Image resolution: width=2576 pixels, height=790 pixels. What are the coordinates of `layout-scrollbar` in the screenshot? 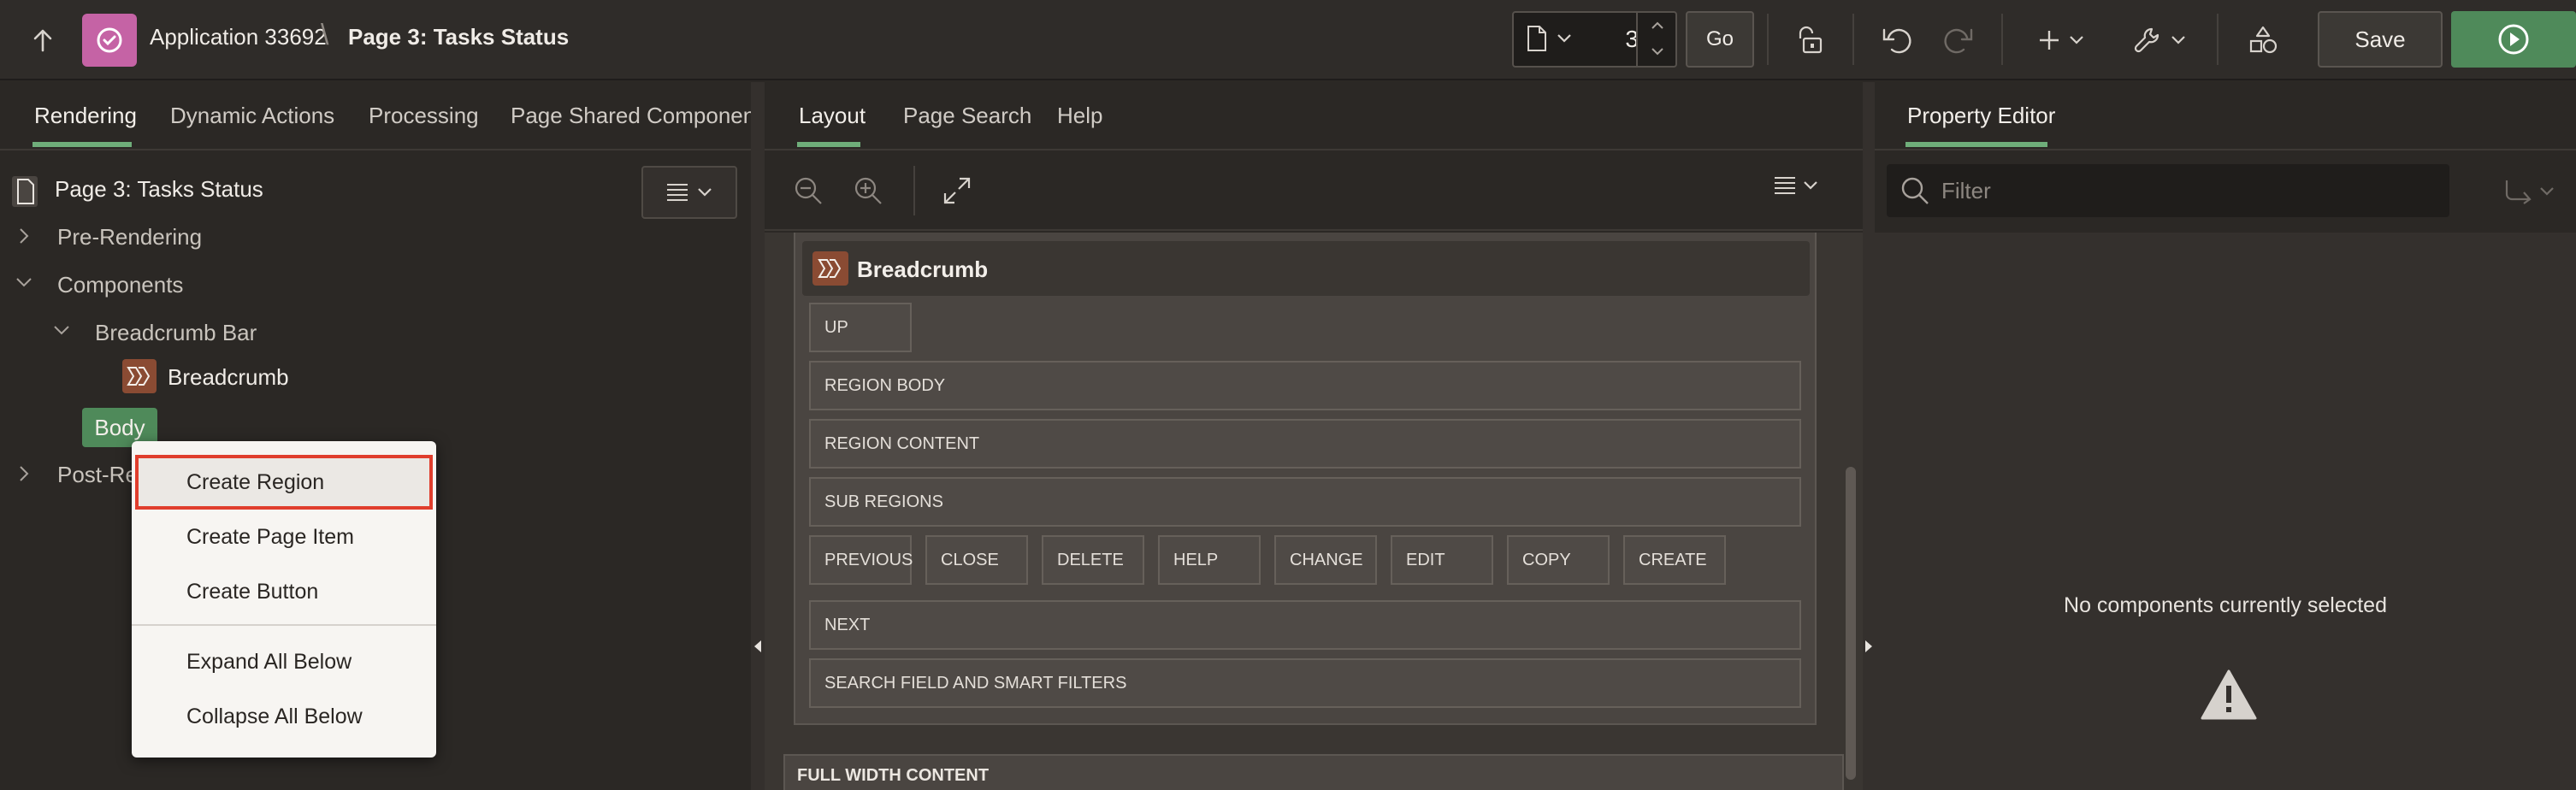 It's located at (1851, 511).